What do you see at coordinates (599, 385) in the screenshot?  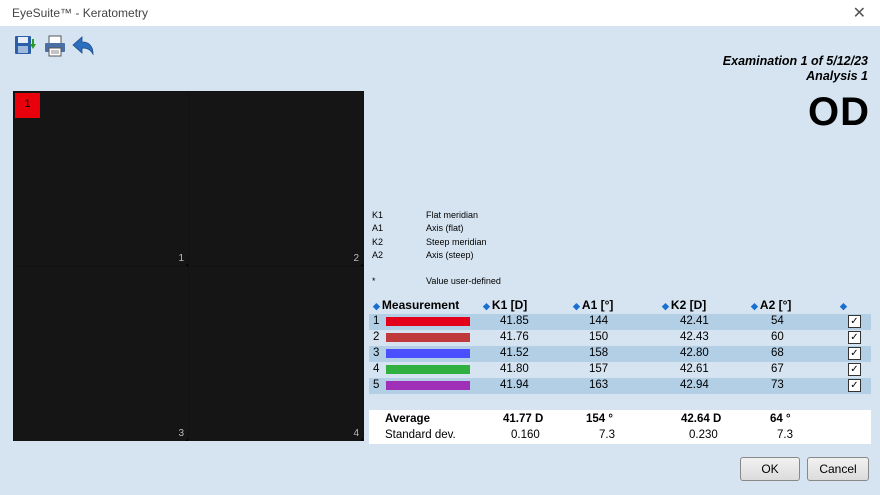 I see `cell-a1: 163` at bounding box center [599, 385].